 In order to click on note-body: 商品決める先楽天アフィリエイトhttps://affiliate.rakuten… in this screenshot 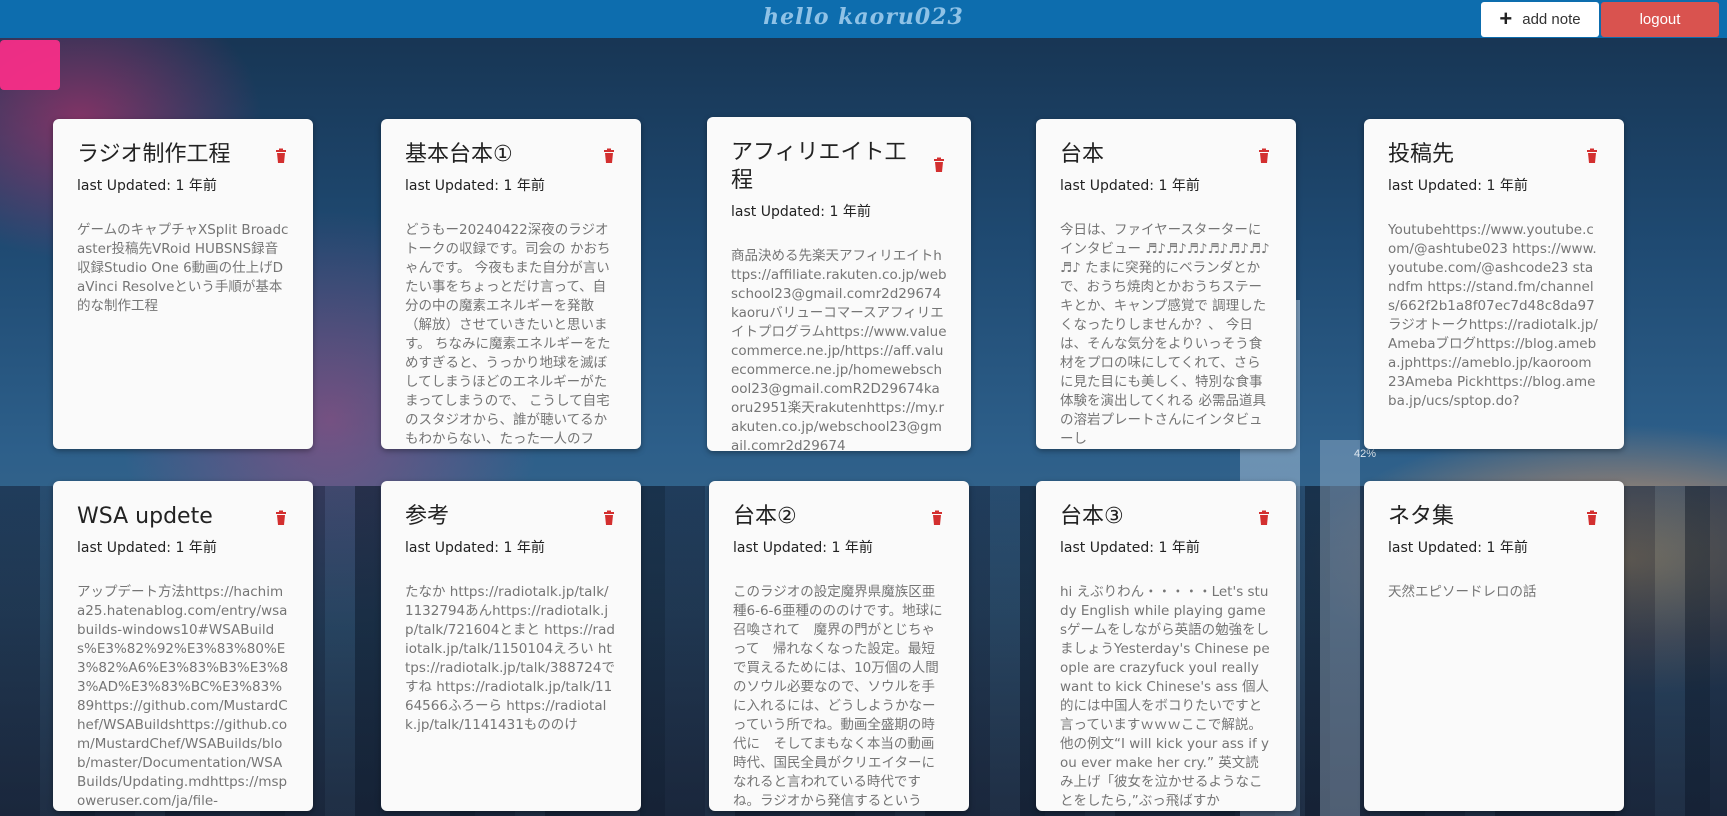, I will do `click(839, 349)`.